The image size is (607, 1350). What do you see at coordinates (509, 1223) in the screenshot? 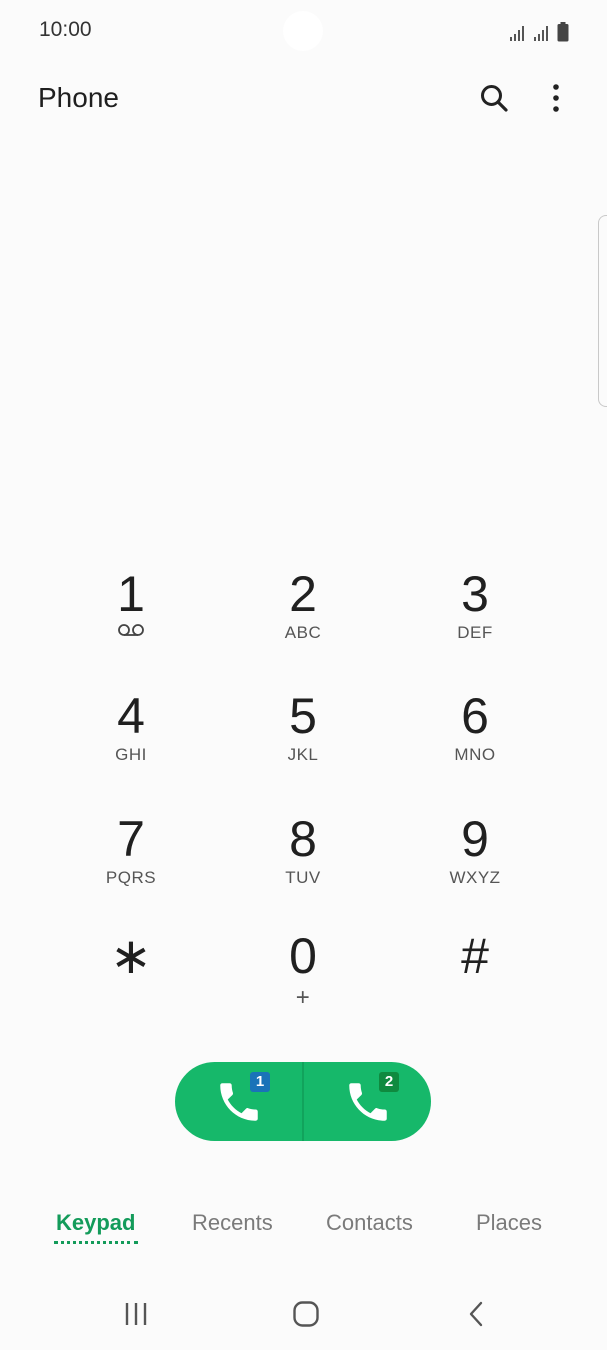
I see `tab-places: Places` at bounding box center [509, 1223].